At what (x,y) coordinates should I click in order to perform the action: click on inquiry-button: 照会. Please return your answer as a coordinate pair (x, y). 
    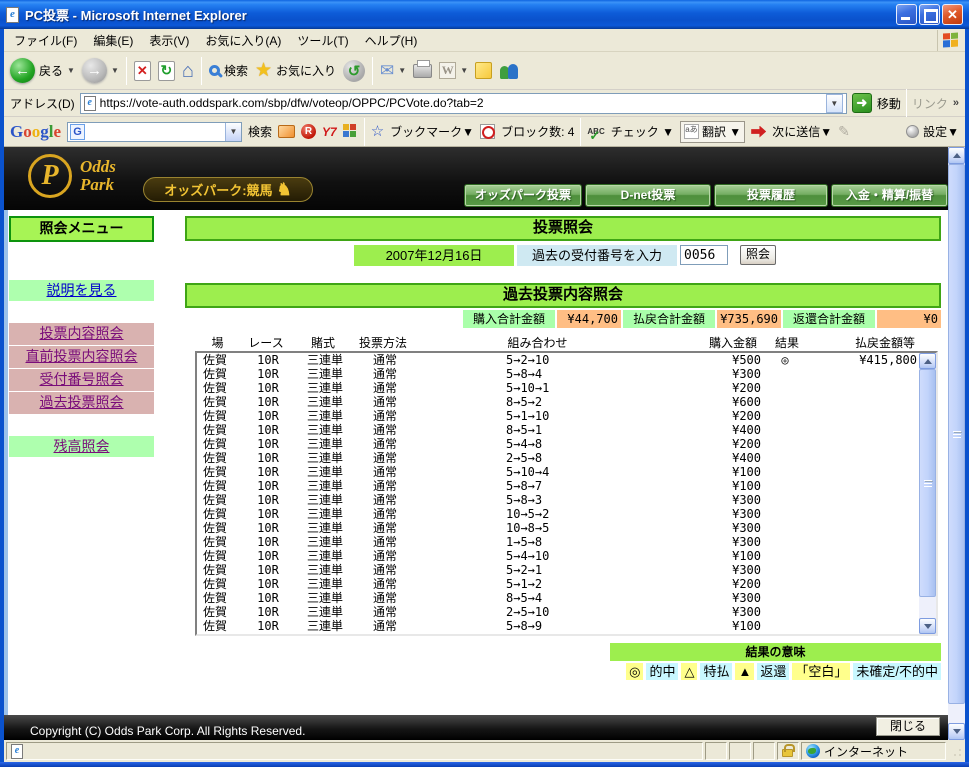
    Looking at the image, I should click on (758, 255).